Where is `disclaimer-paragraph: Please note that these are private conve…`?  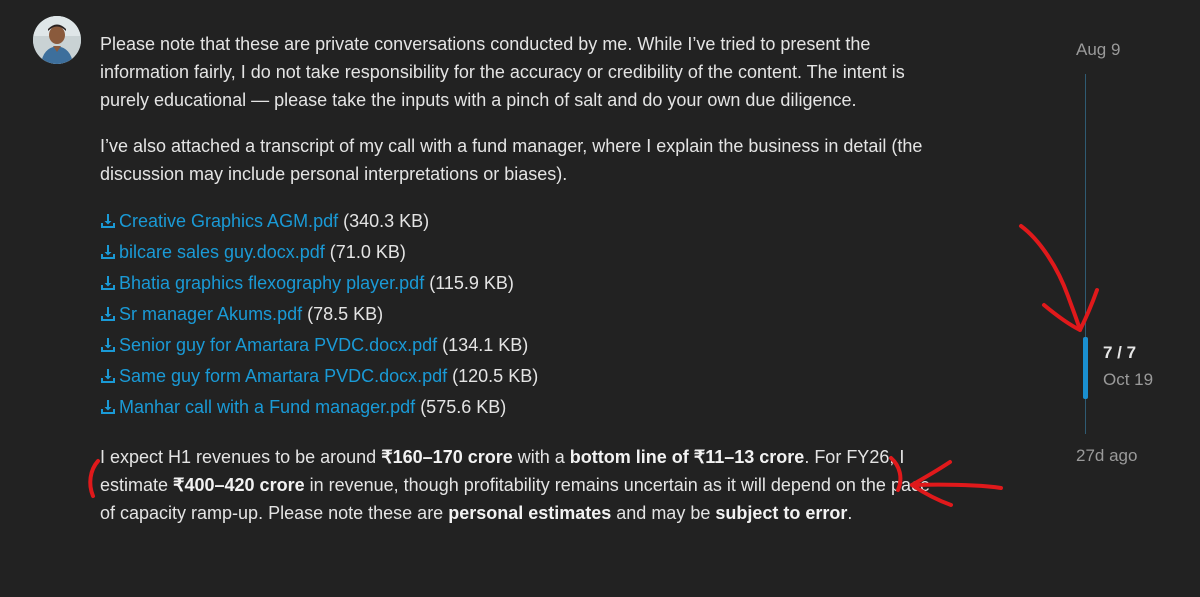 disclaimer-paragraph: Please note that these are private conve… is located at coordinates (502, 72).